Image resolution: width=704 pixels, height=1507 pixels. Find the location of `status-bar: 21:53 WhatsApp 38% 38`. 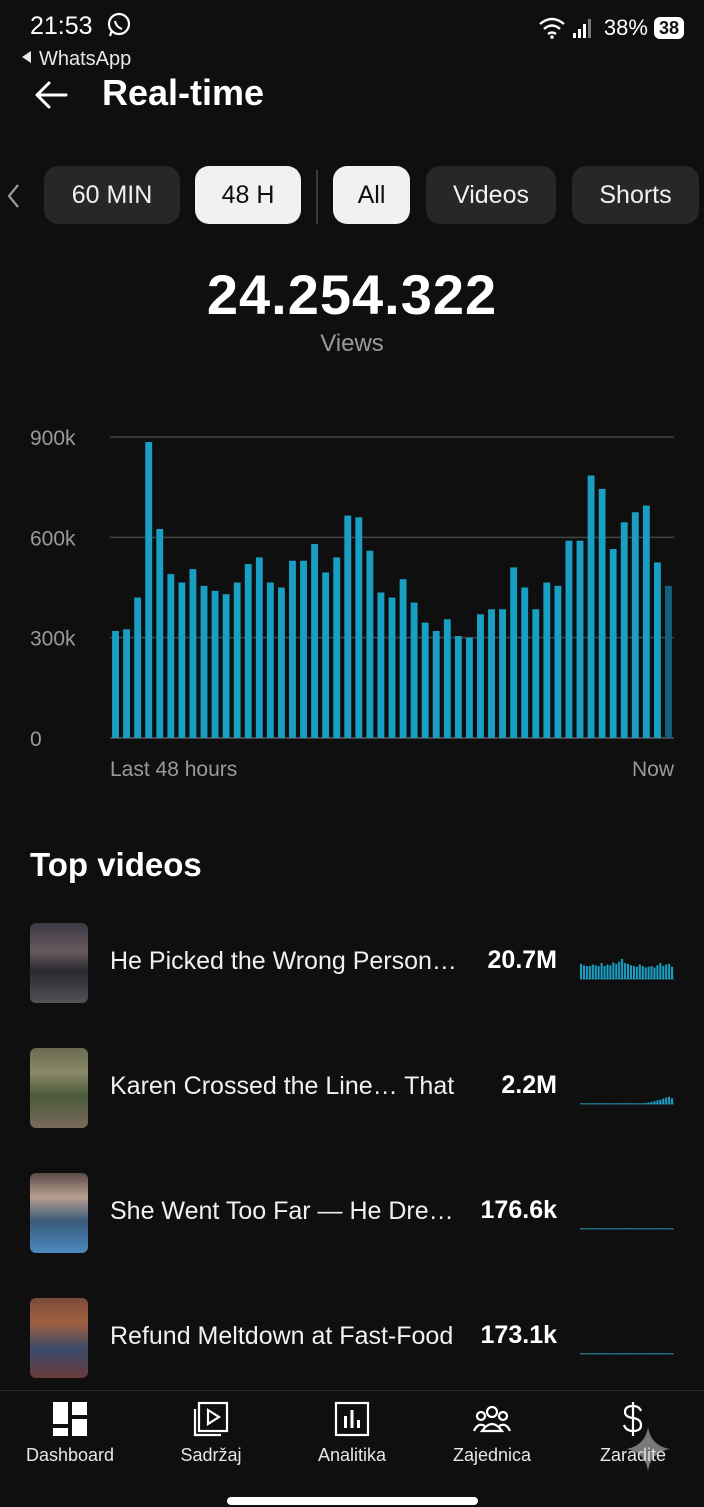

status-bar: 21:53 WhatsApp 38% 38 is located at coordinates (352, 35).